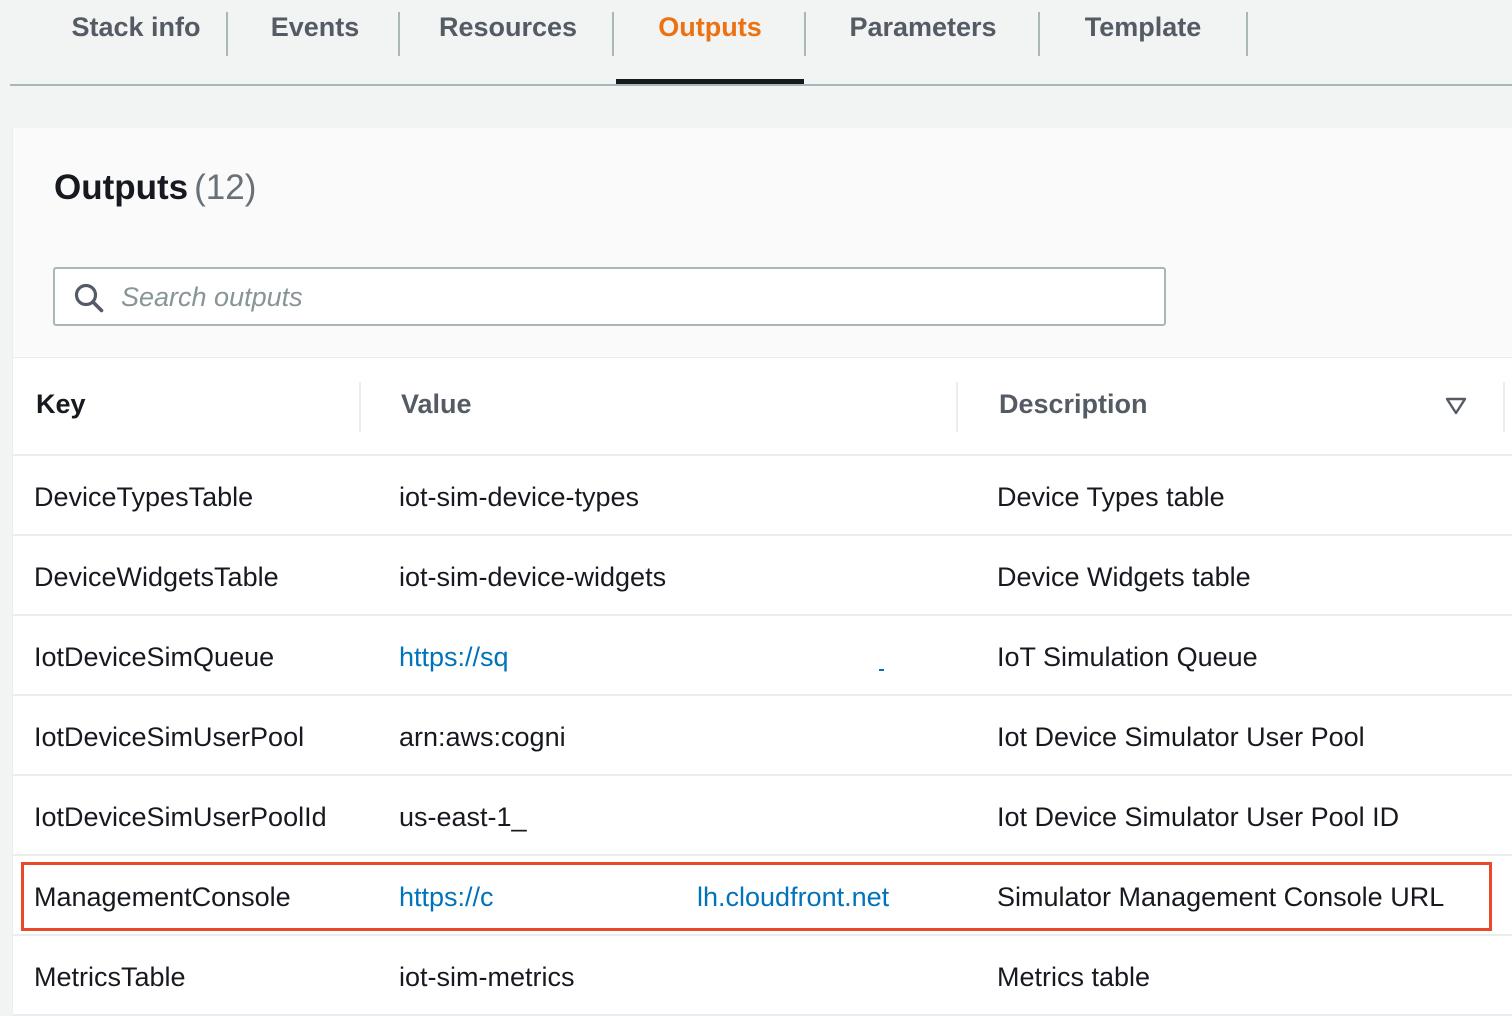  What do you see at coordinates (793, 897) in the screenshot?
I see `row-value-link-suffix: lh.cloudfront.net` at bounding box center [793, 897].